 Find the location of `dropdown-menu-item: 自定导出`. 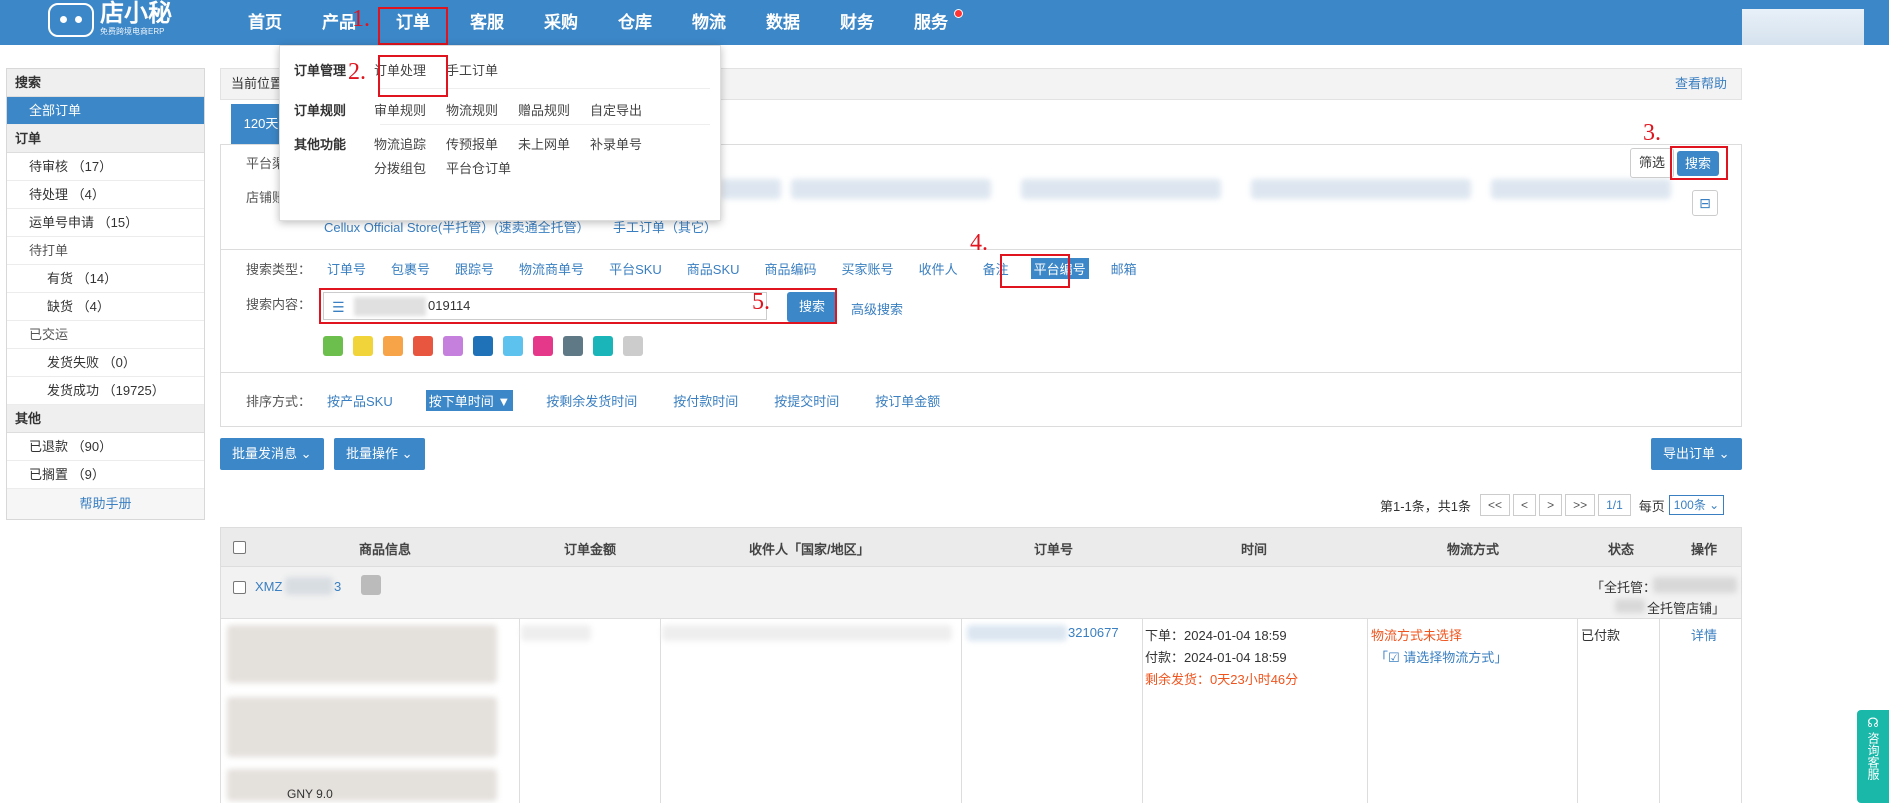

dropdown-menu-item: 自定导出 is located at coordinates (616, 109).